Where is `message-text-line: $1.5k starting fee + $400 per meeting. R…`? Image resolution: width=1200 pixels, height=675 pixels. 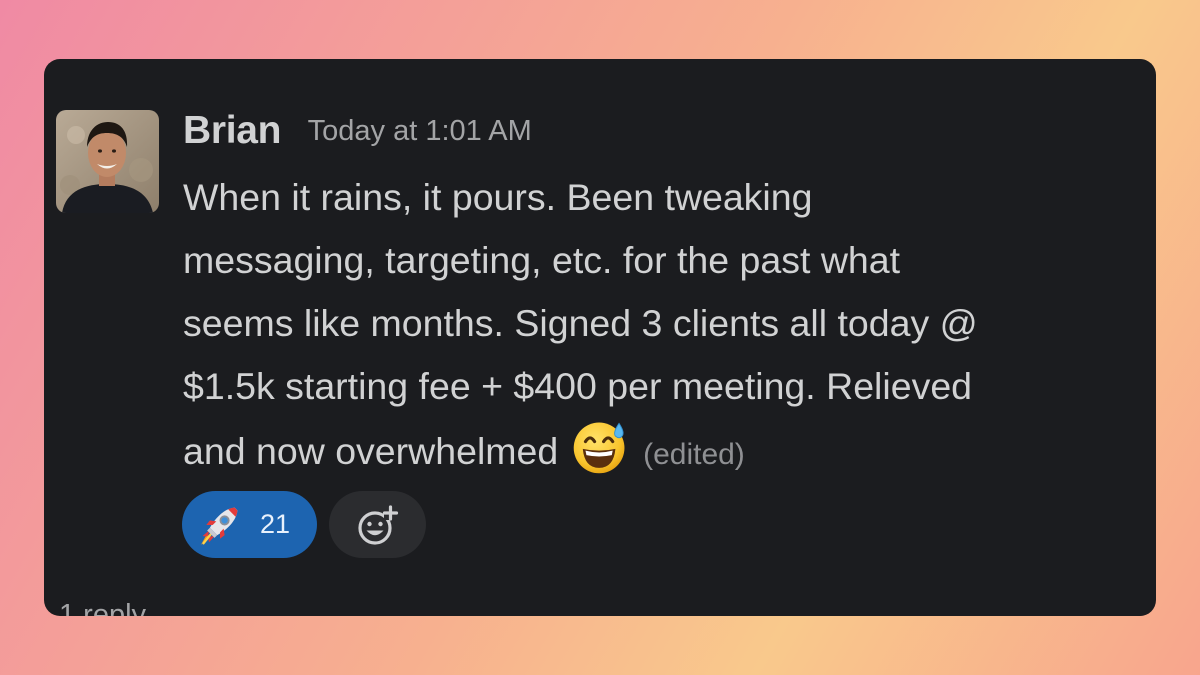
message-text-line: $1.5k starting fee + $400 per meeting. R… is located at coordinates (578, 386).